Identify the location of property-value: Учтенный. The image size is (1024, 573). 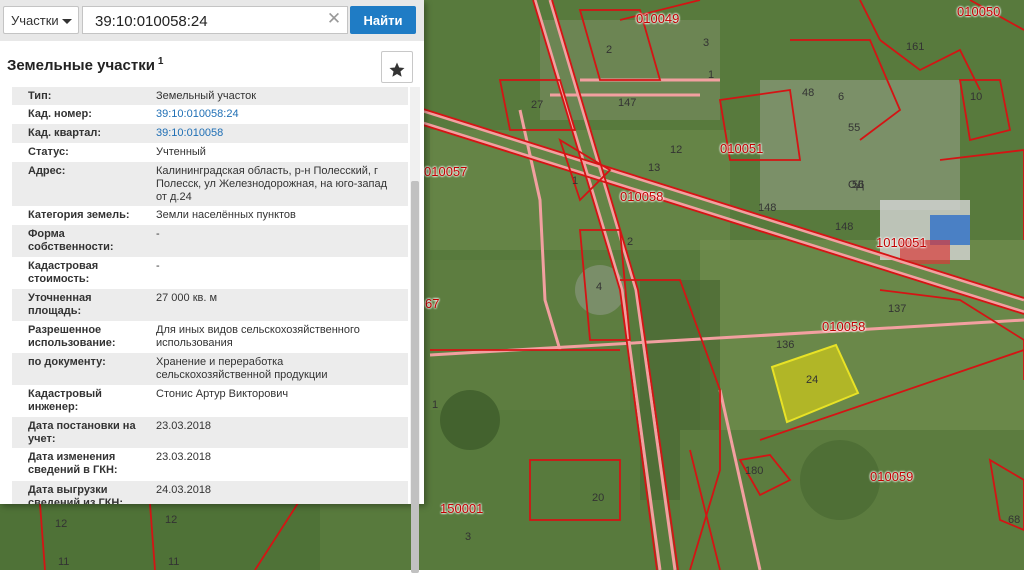
(181, 152).